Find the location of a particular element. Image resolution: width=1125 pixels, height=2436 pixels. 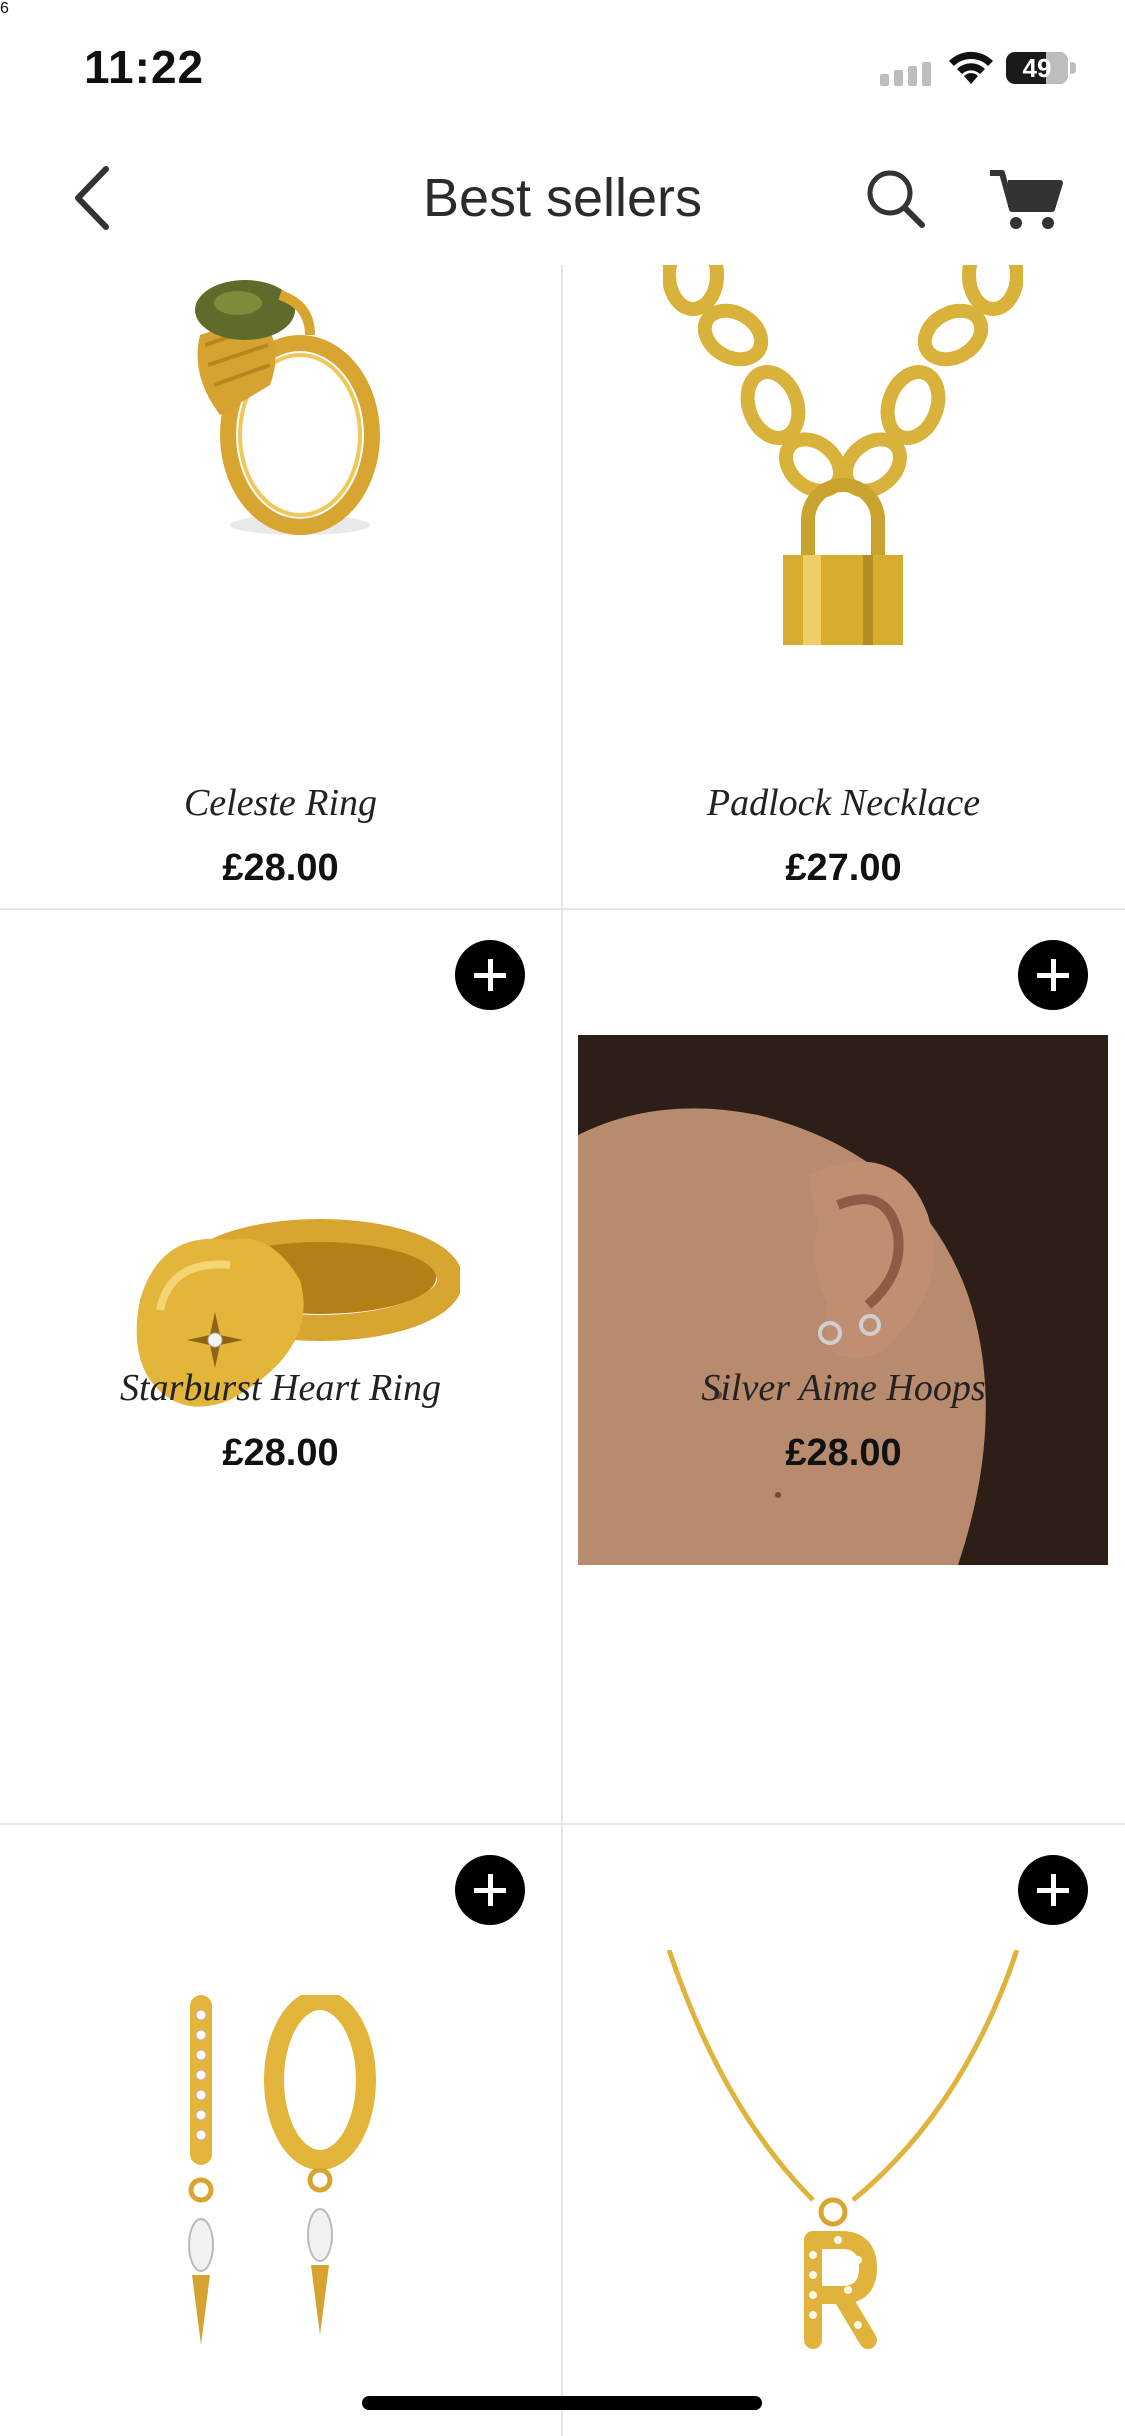

page-title: Best sellers is located at coordinates (562, 198).